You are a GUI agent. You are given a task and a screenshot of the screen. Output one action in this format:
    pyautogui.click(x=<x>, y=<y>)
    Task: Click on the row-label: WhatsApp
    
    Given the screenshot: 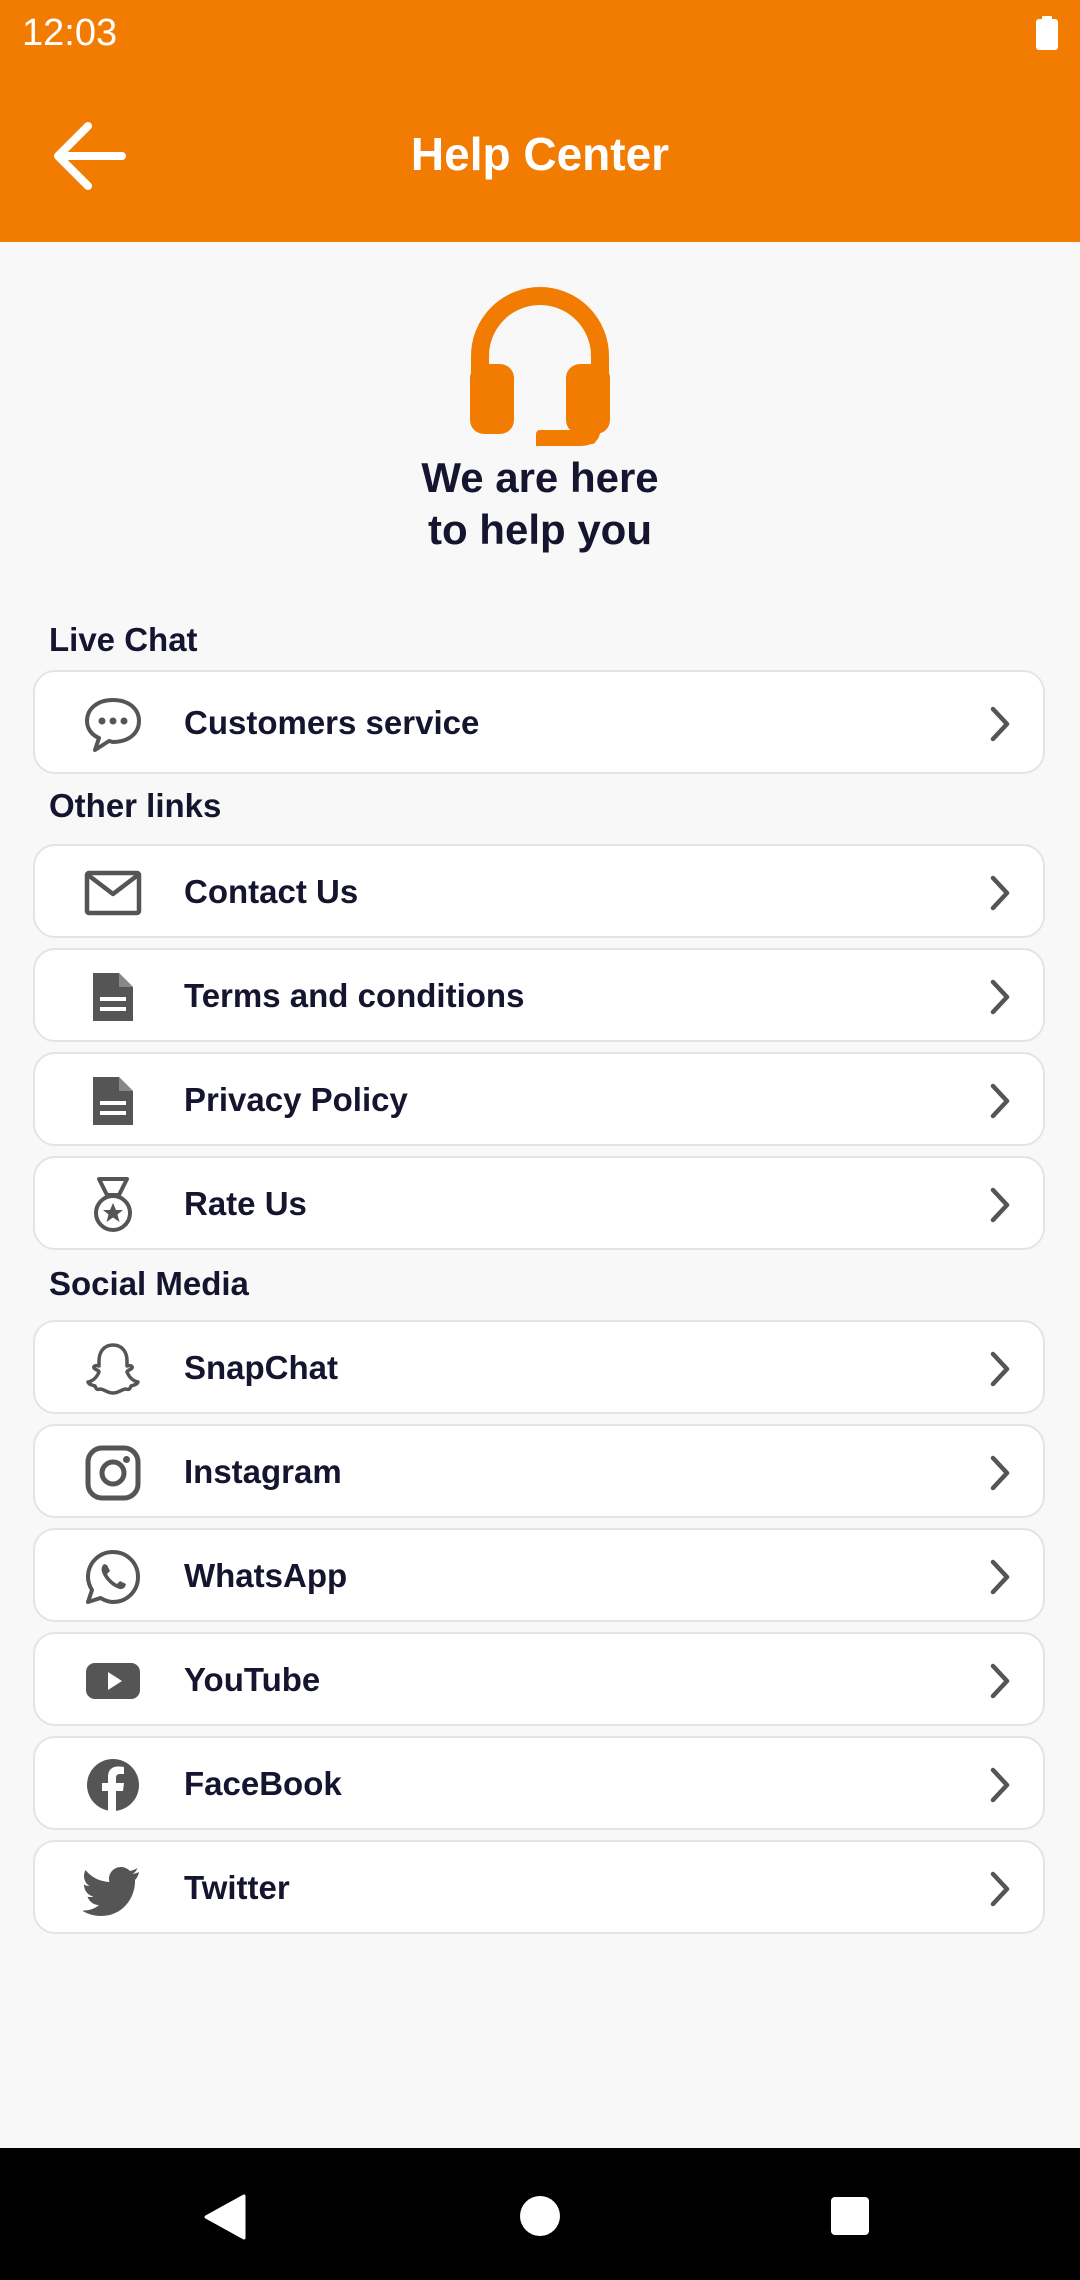 What is the action you would take?
    pyautogui.click(x=266, y=1575)
    